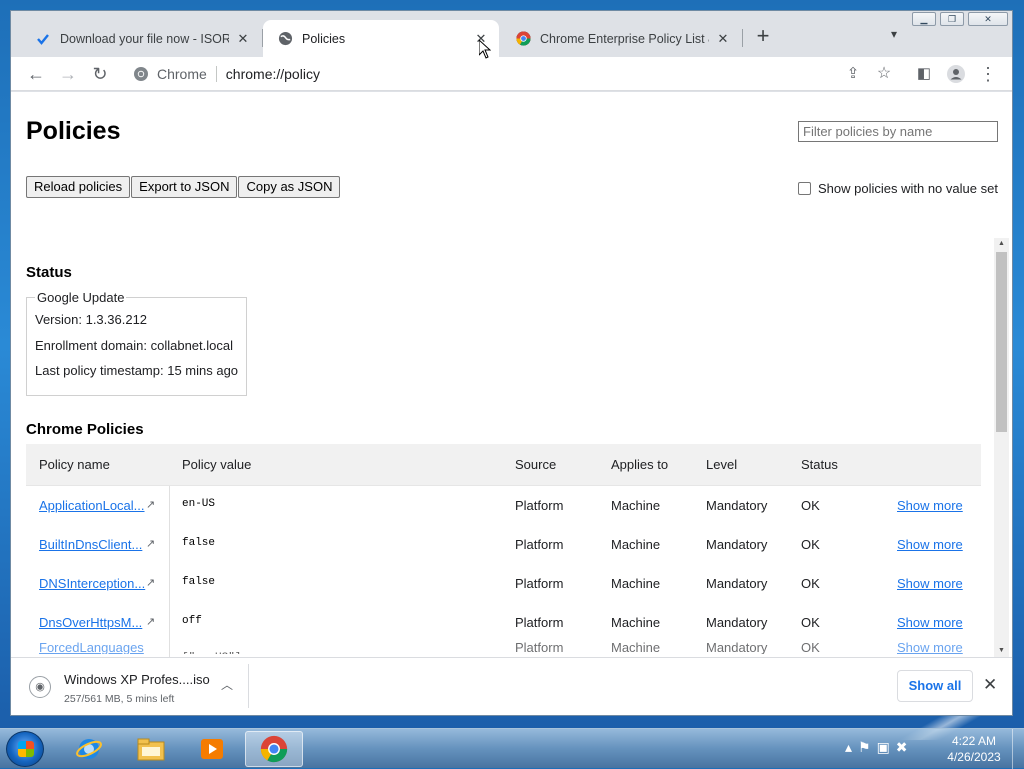  What do you see at coordinates (78, 187) in the screenshot?
I see `reload-policies-button: Reload policies` at bounding box center [78, 187].